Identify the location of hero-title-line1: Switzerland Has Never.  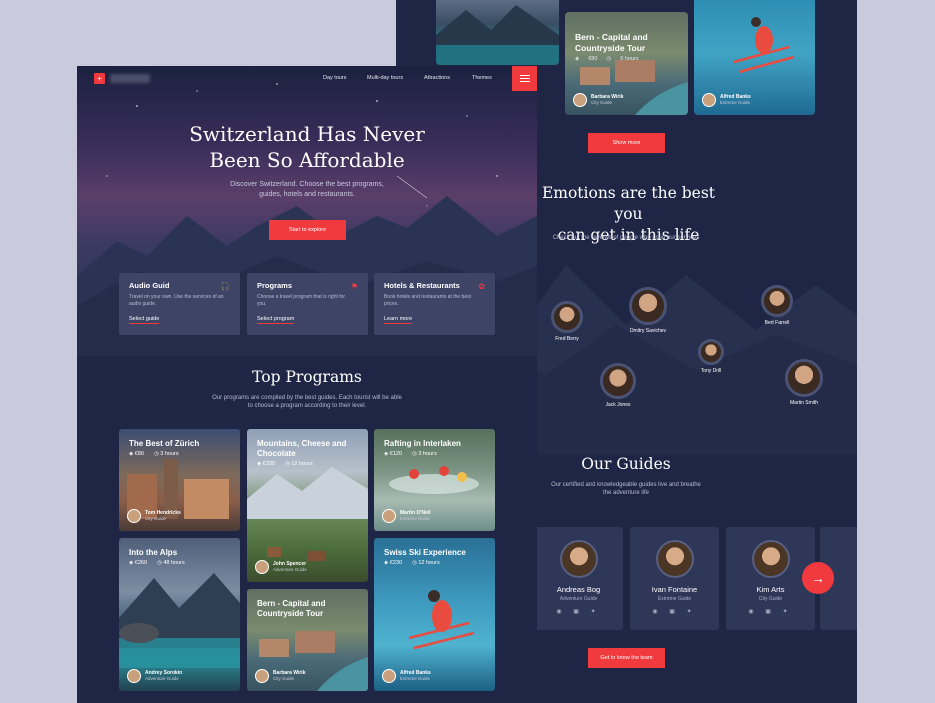
(307, 134).